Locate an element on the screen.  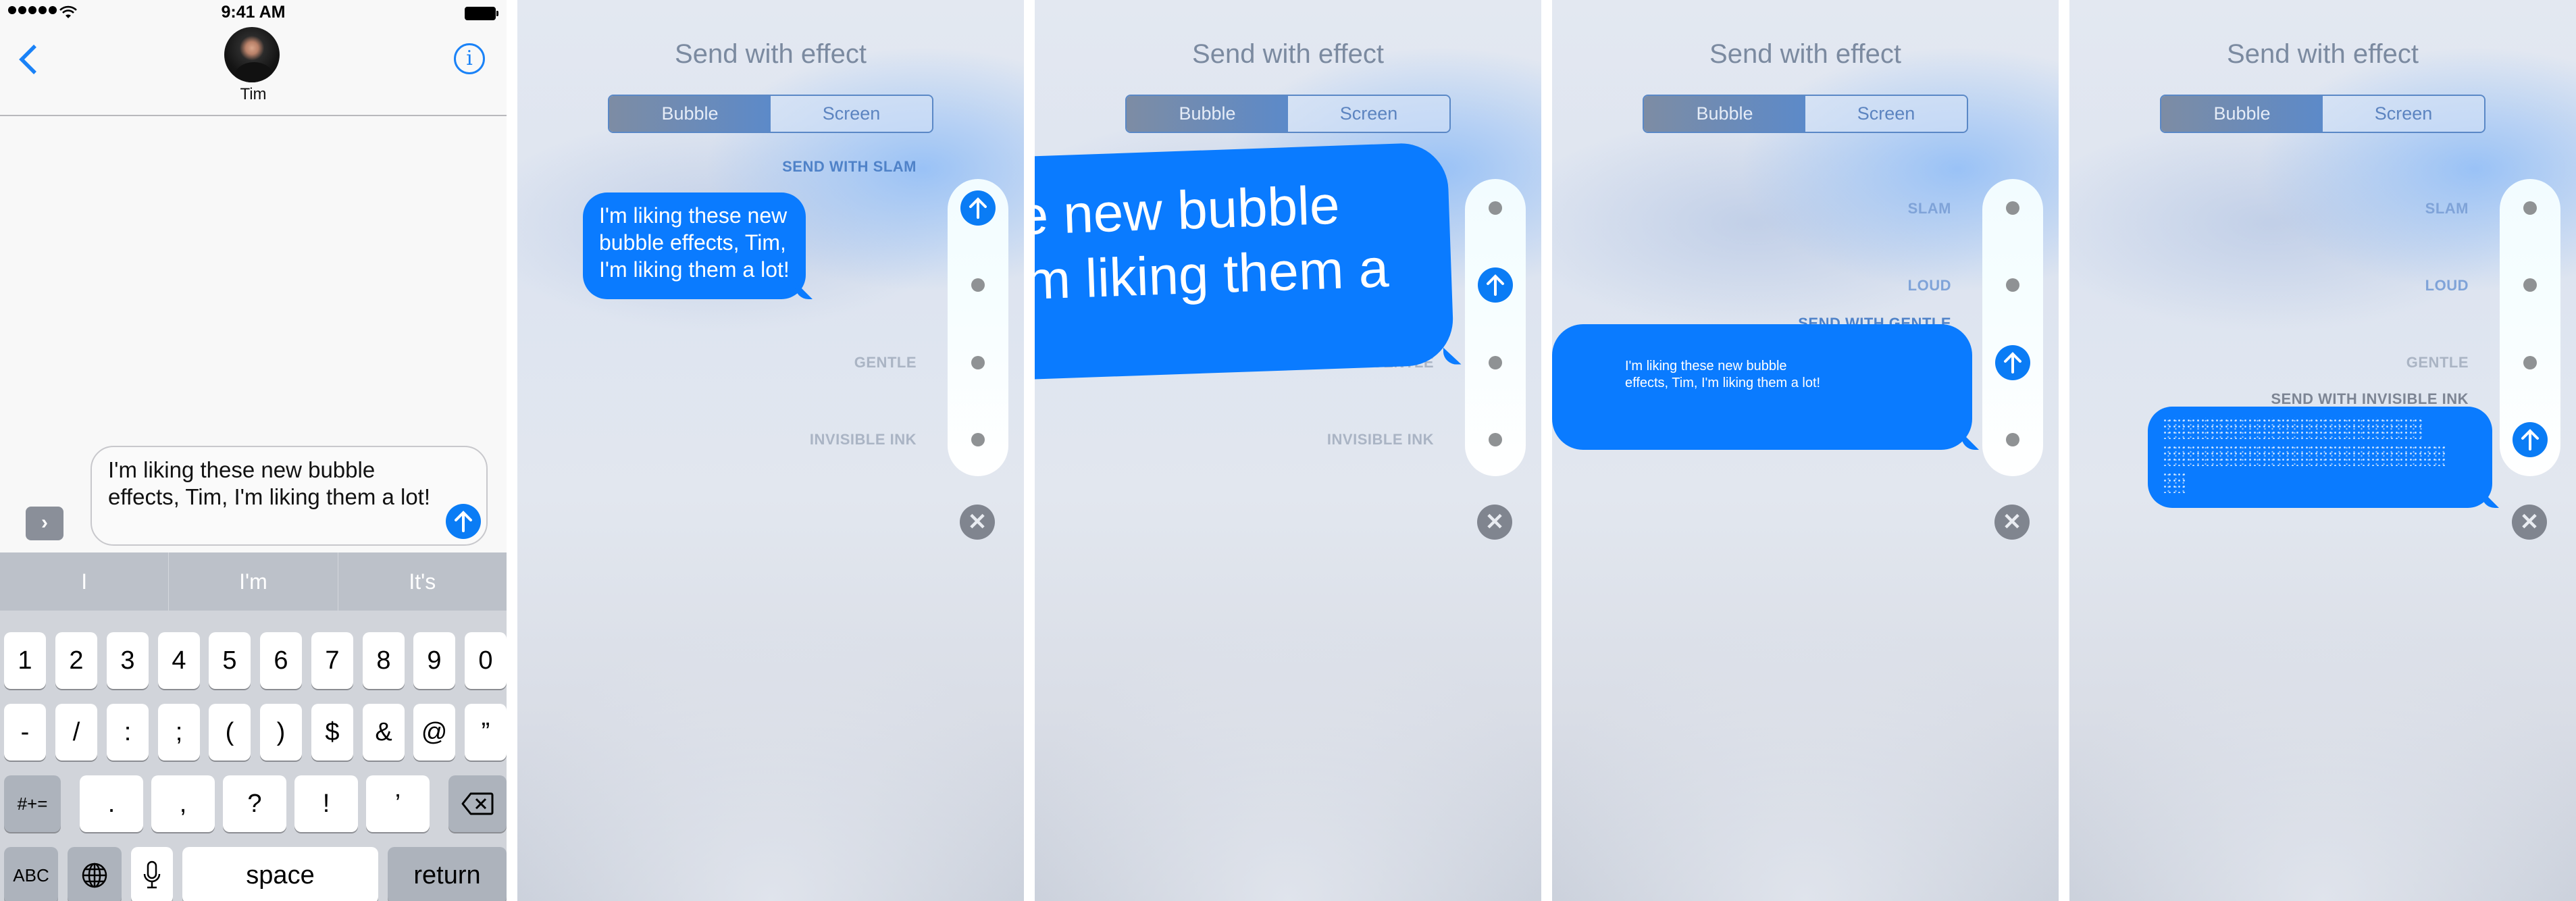
key: : is located at coordinates (128, 732).